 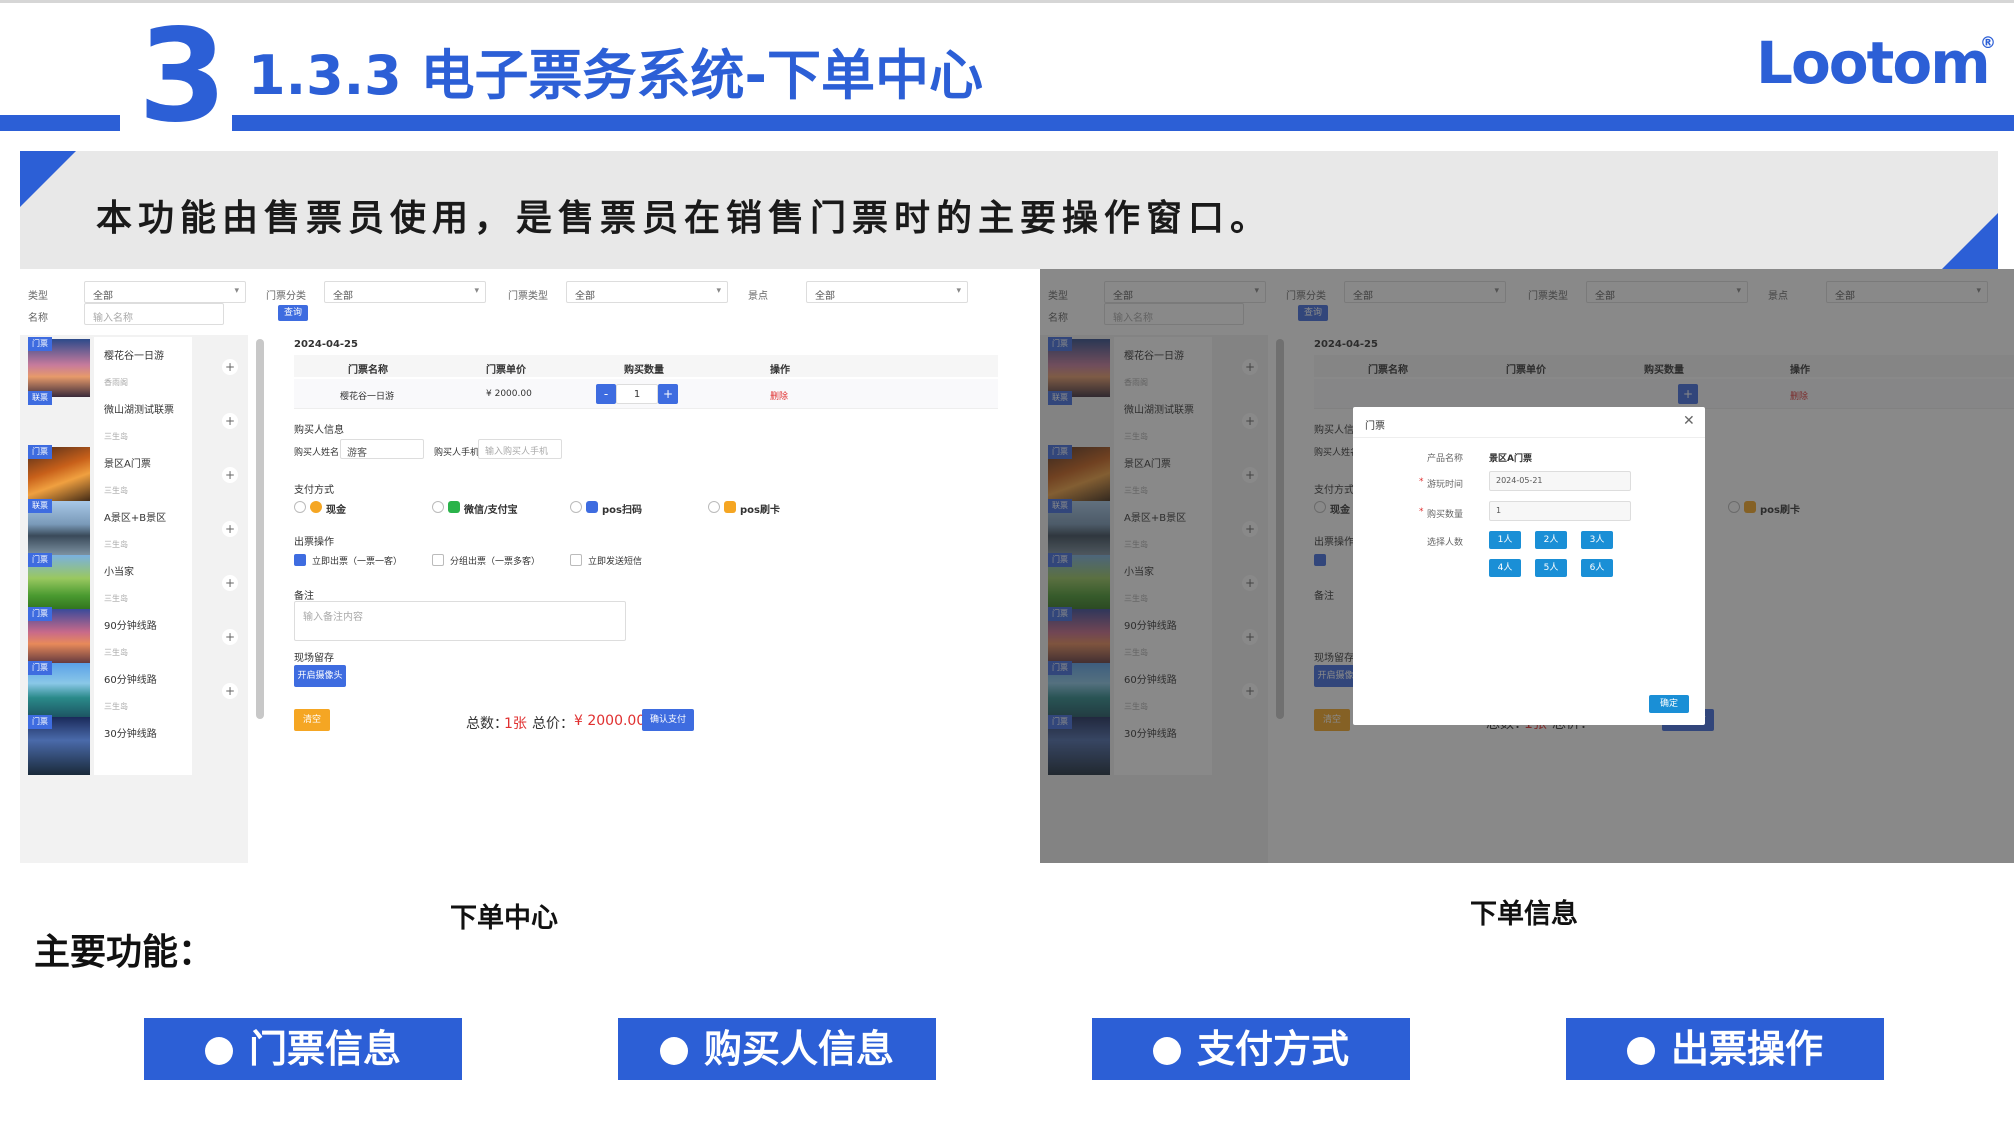 What do you see at coordinates (1746, 1049) in the screenshot?
I see `feature-label: 出票操作` at bounding box center [1746, 1049].